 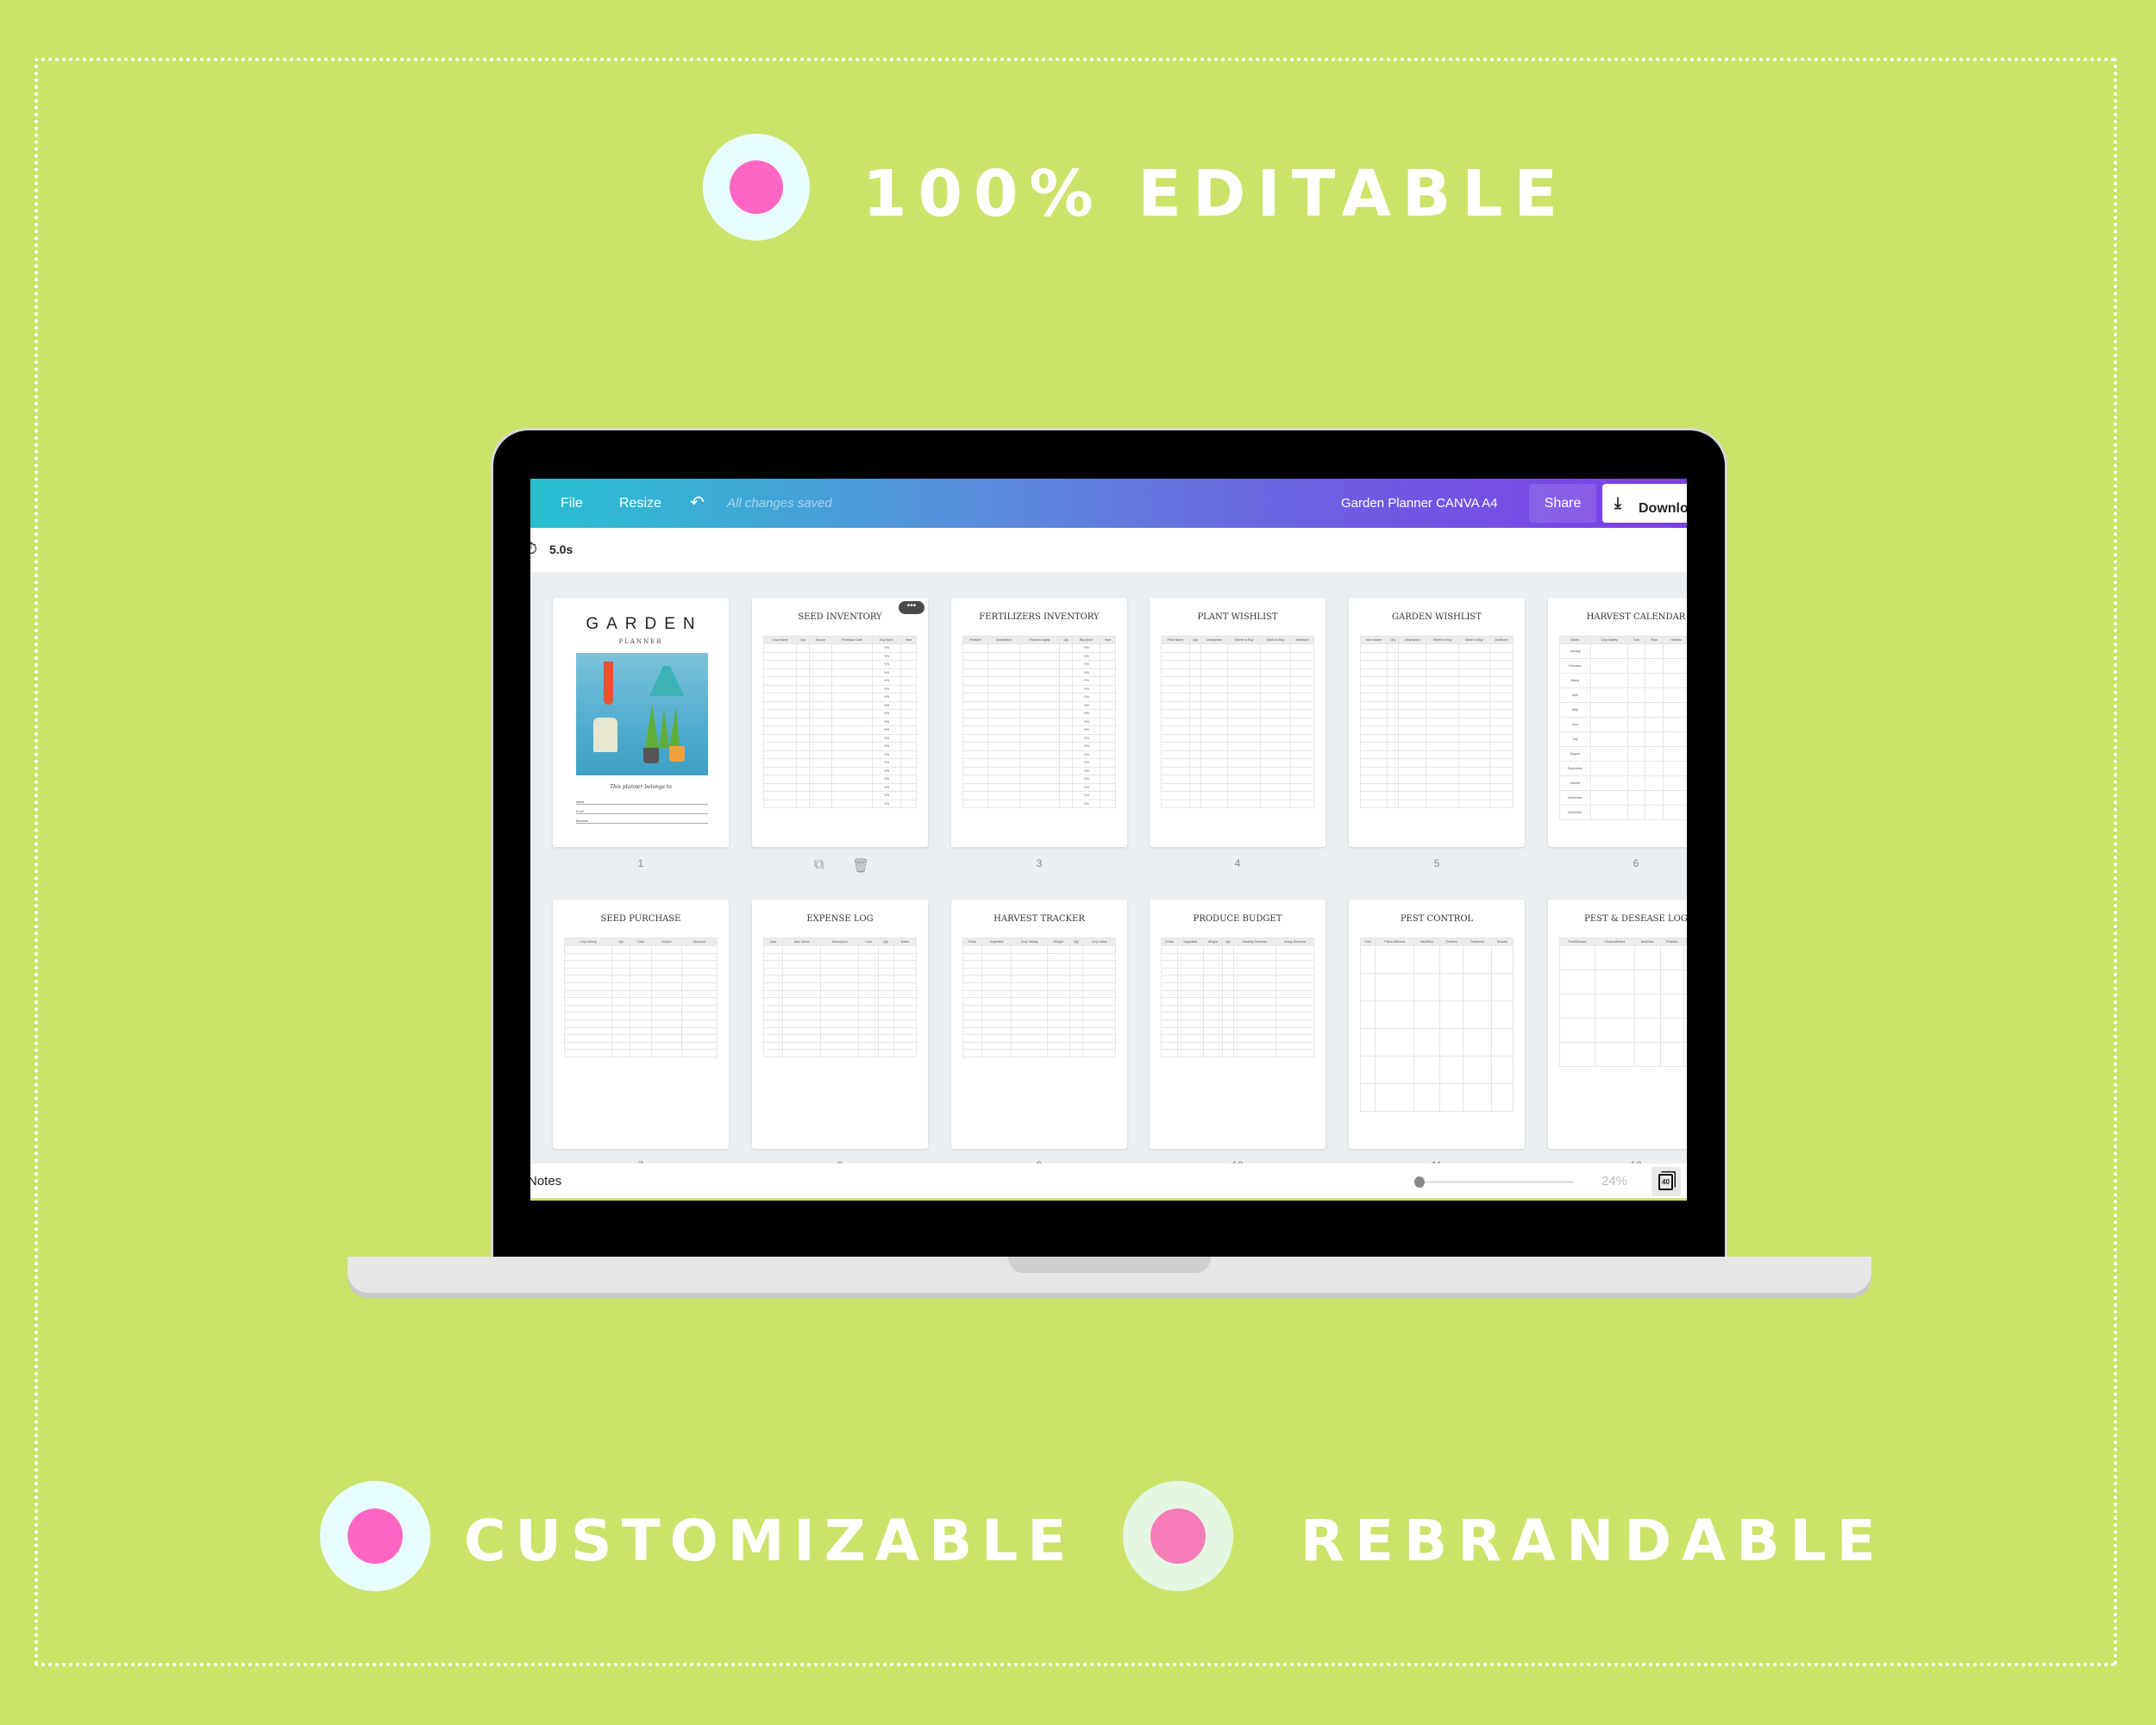 What do you see at coordinates (640, 504) in the screenshot?
I see `resize-button: Resize` at bounding box center [640, 504].